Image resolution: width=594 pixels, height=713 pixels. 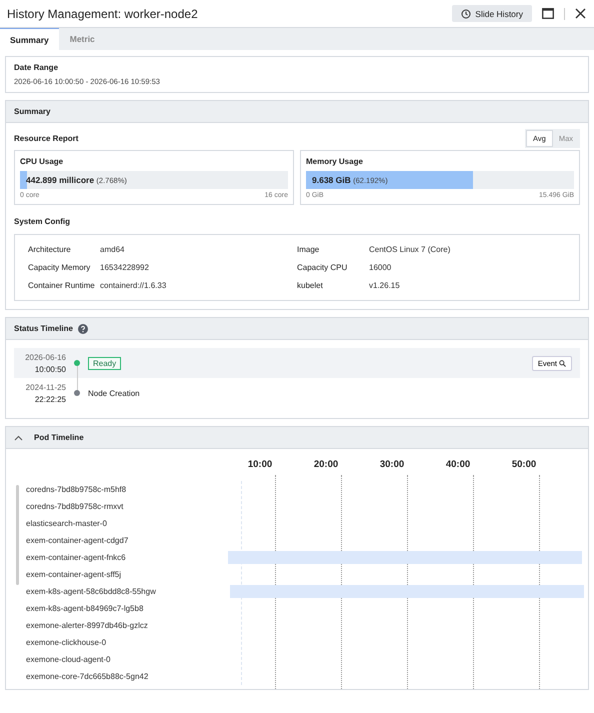 I want to click on pod-name: exemone-cloud-agent-0, so click(x=68, y=659).